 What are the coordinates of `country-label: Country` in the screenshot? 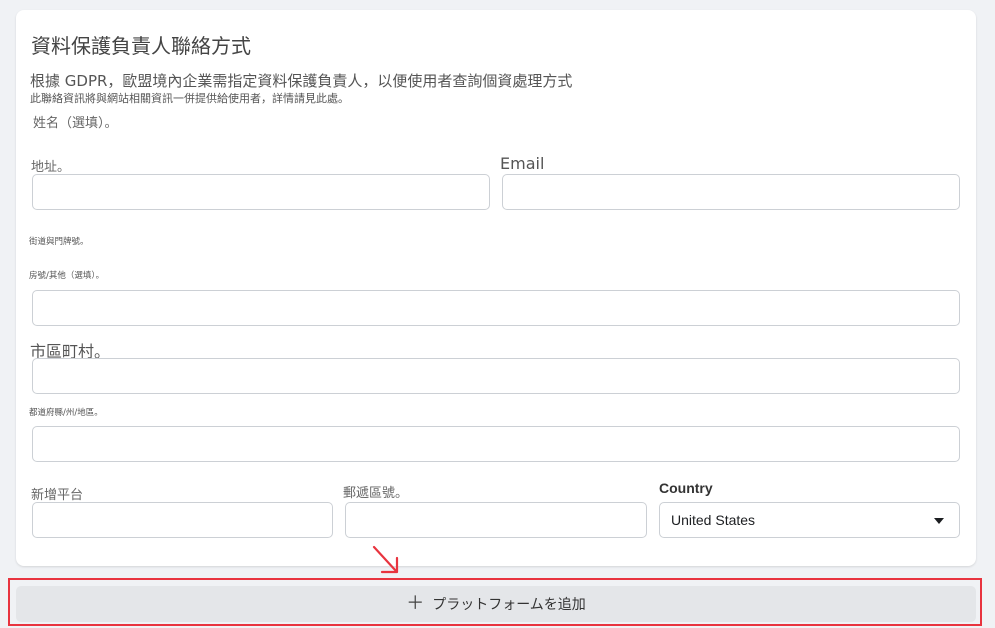 It's located at (686, 488).